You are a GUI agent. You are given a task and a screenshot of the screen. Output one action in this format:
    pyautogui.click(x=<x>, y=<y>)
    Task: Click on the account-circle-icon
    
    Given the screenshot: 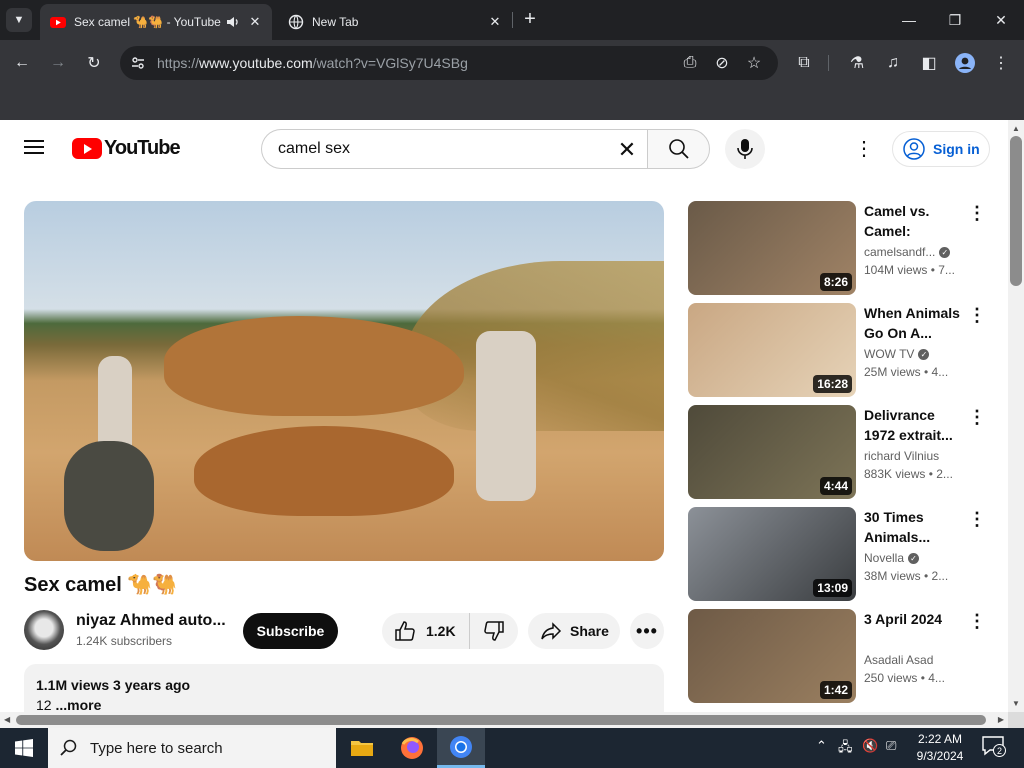 What is the action you would take?
    pyautogui.click(x=914, y=149)
    